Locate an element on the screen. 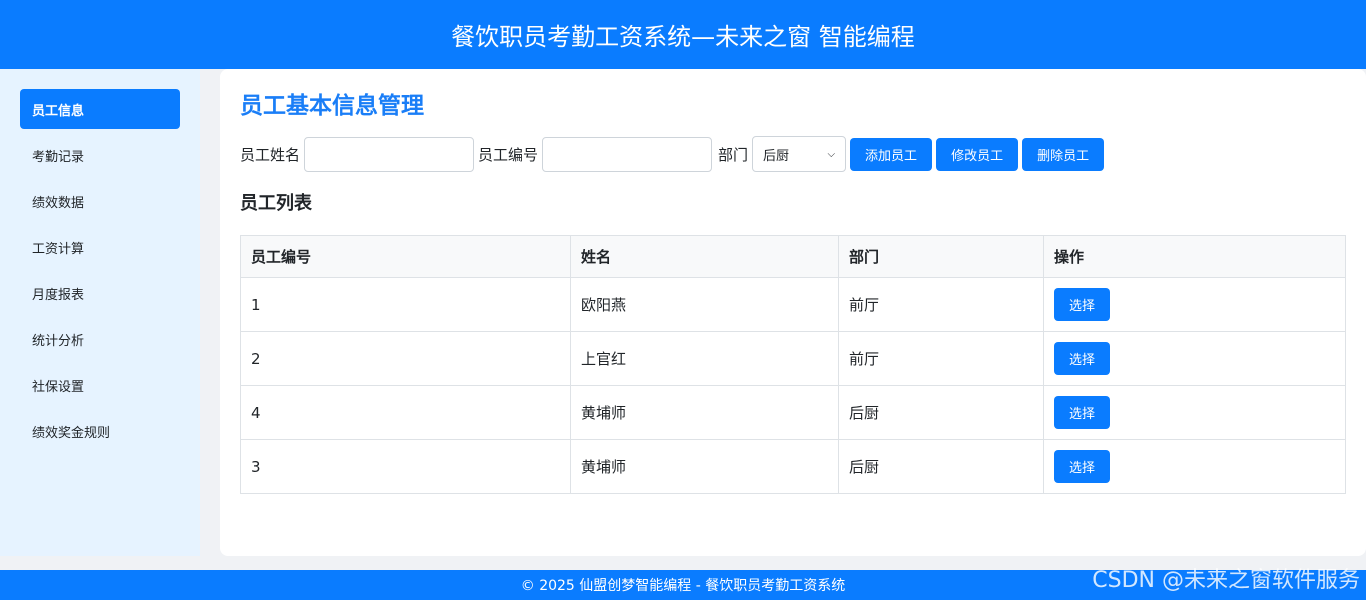 Image resolution: width=1366 pixels, height=600 pixels. header-department: 部门 is located at coordinates (941, 256).